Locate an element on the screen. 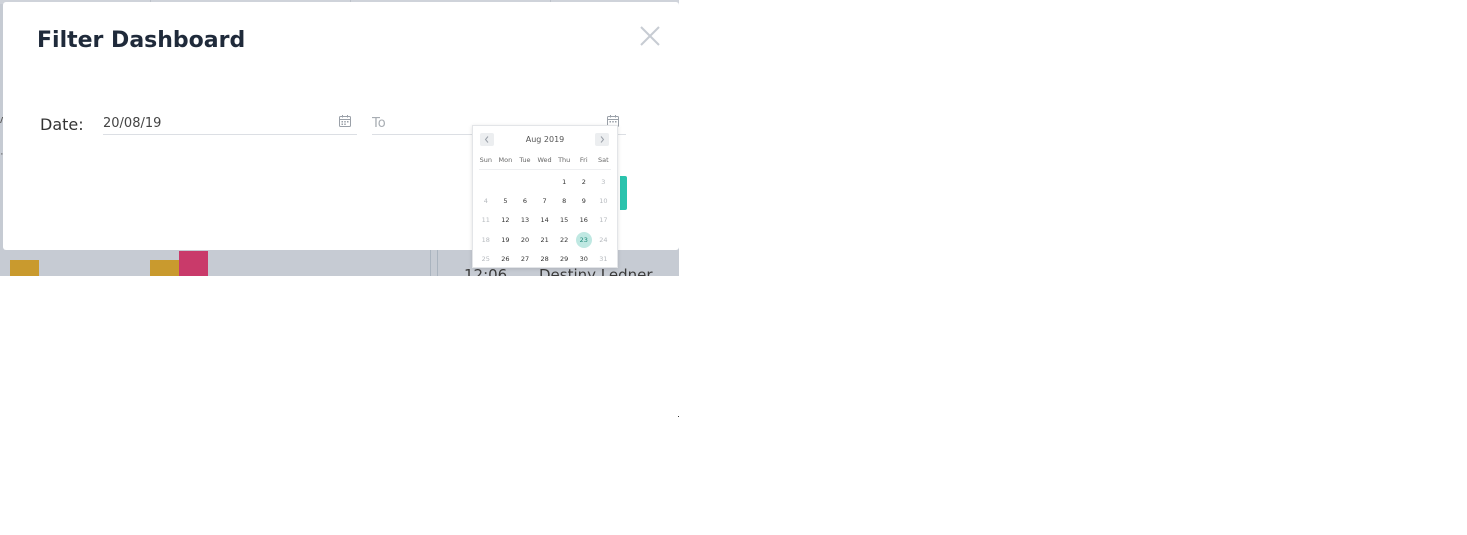  calendar-day: 6 is located at coordinates (525, 201).